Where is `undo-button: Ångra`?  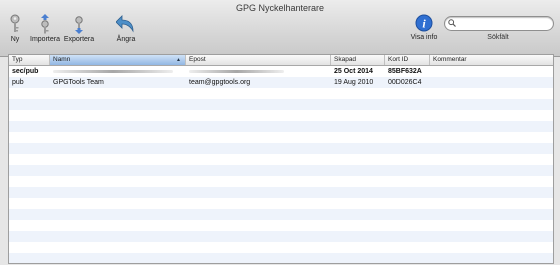 undo-button: Ångra is located at coordinates (126, 28).